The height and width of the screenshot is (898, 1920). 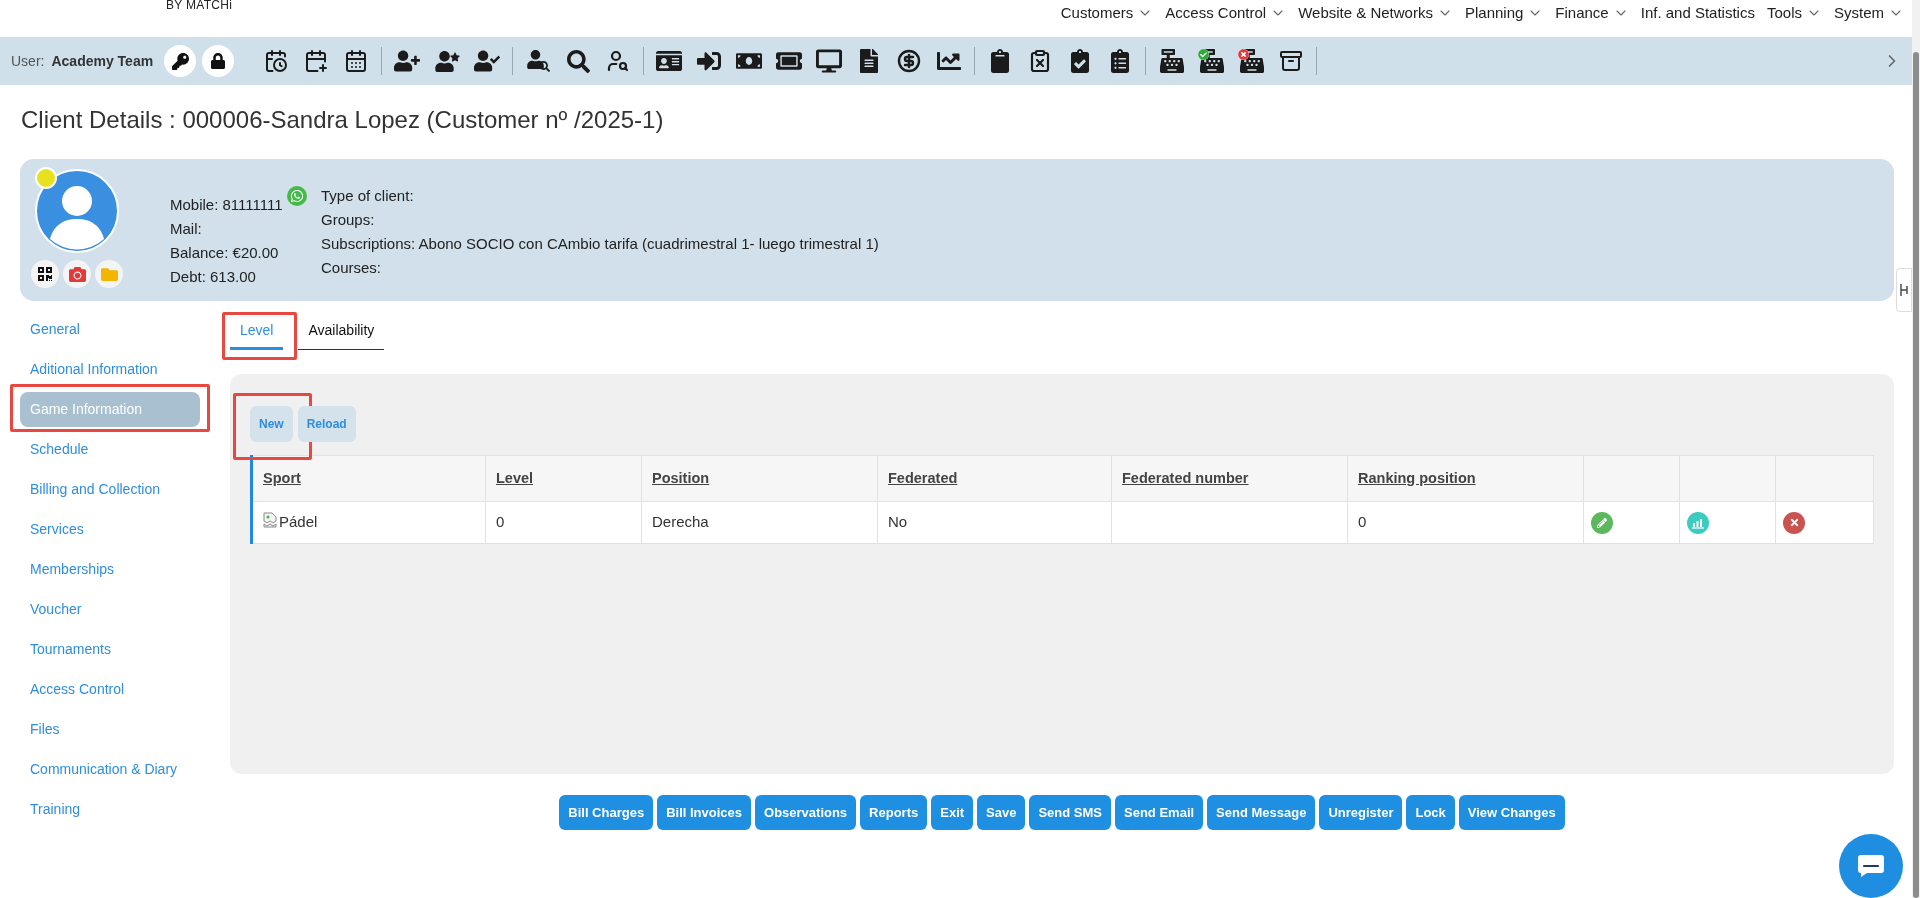 I want to click on cash-register-check-icon, so click(x=1211, y=61).